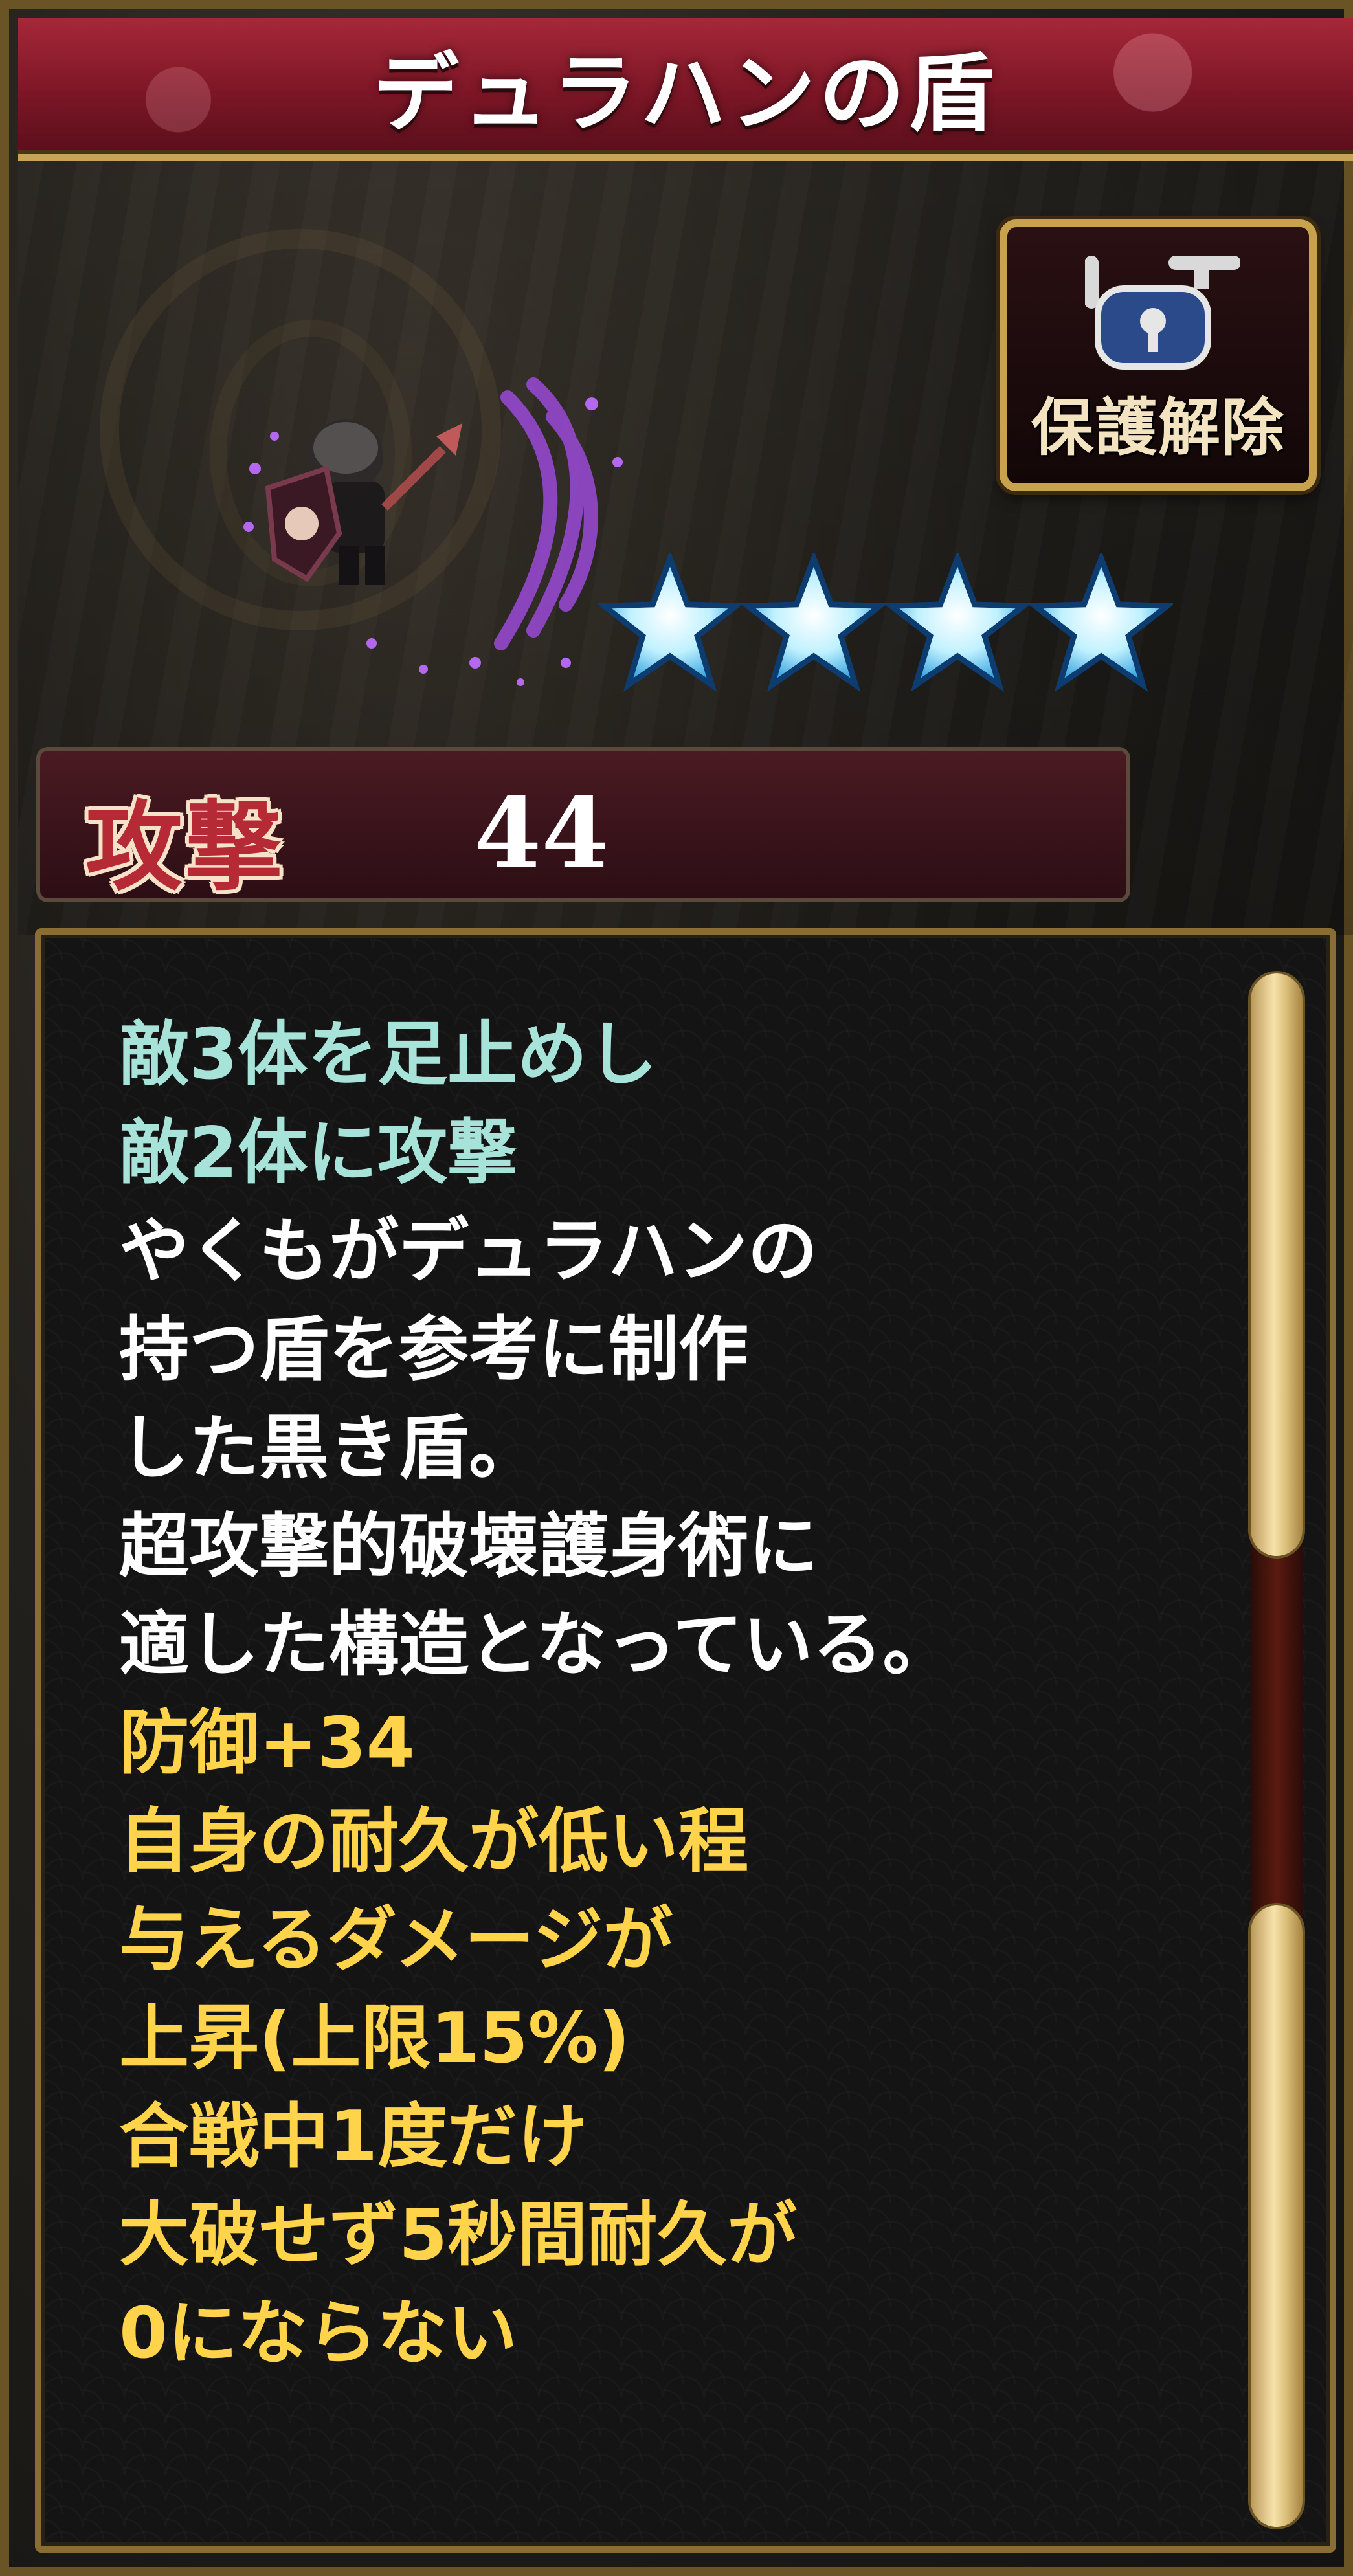  I want to click on unprotect-button: 保護解除, so click(1158, 355).